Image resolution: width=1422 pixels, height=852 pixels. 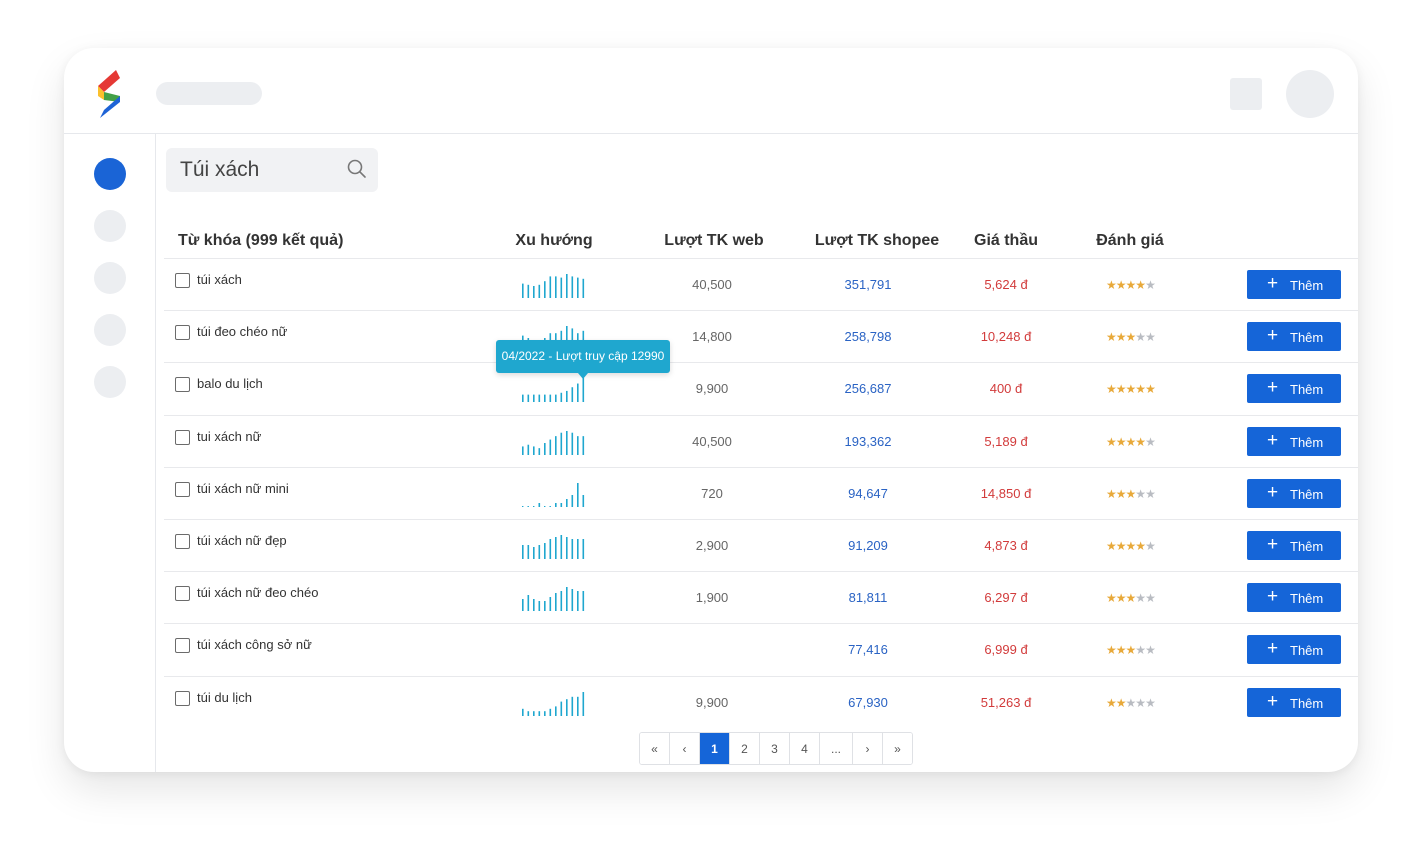 What do you see at coordinates (1310, 94) in the screenshot?
I see `avatar` at bounding box center [1310, 94].